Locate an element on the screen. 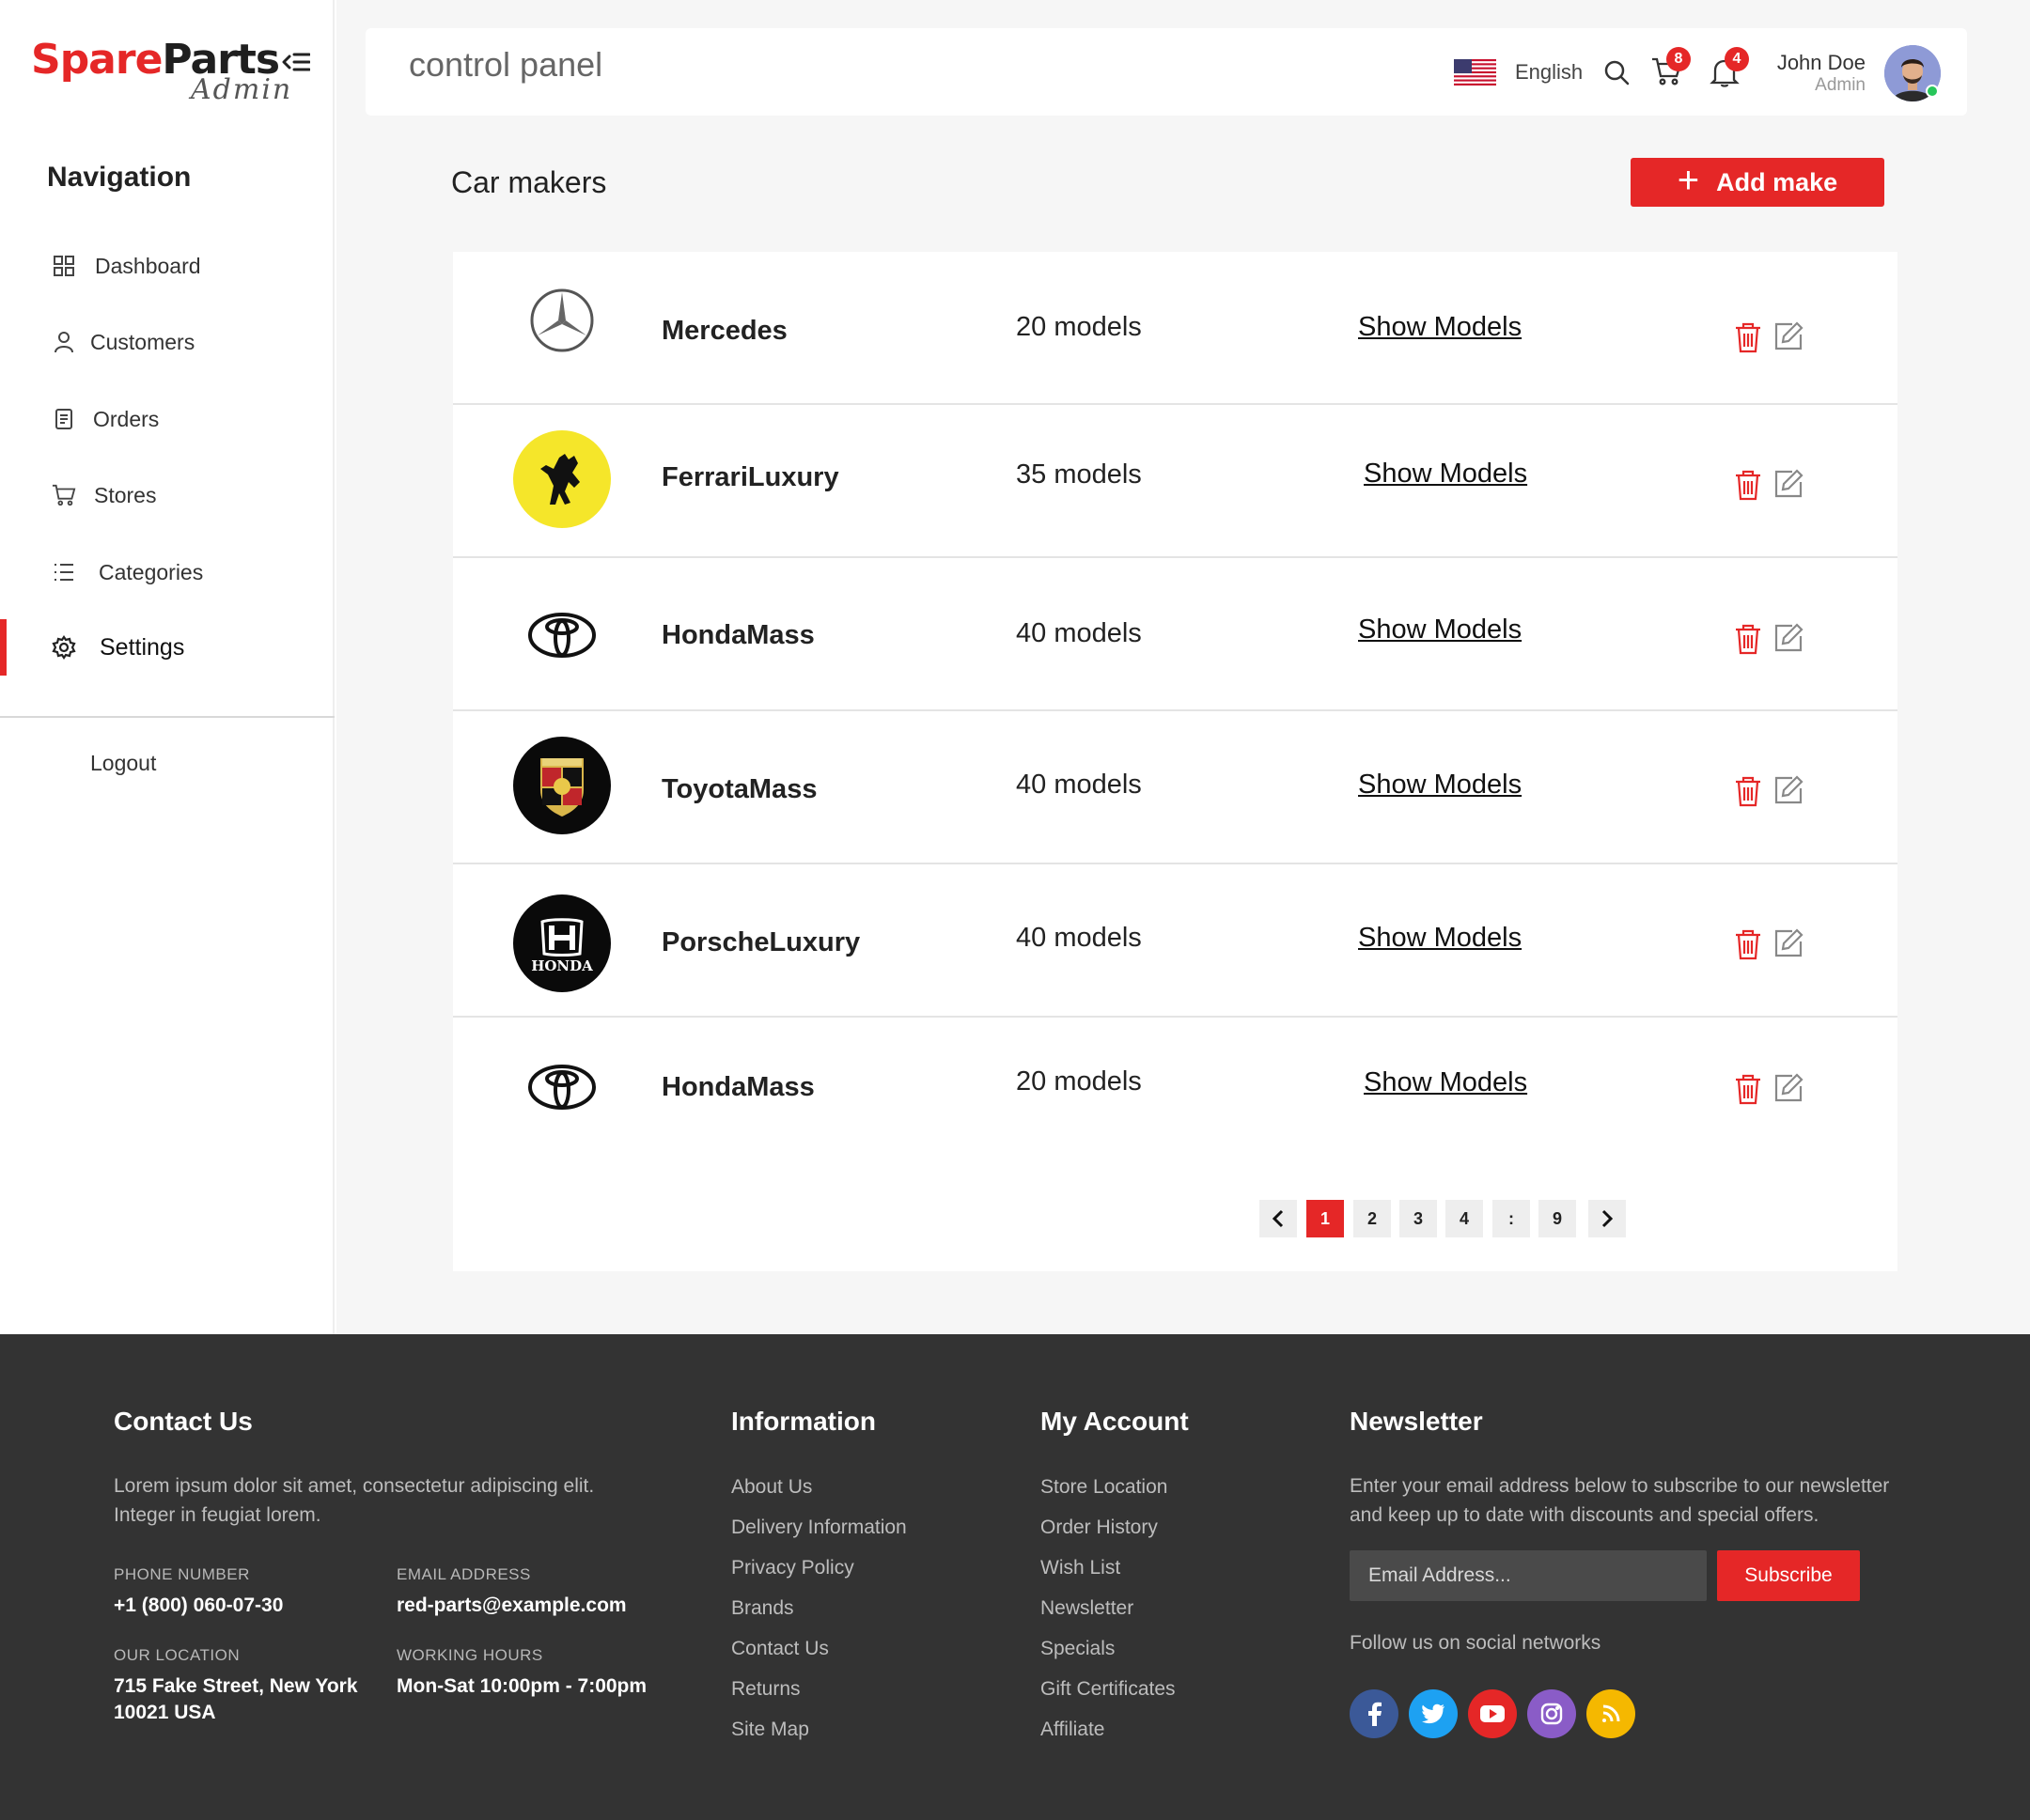 Image resolution: width=2030 pixels, height=1820 pixels. sidebar-item-label: Customers is located at coordinates (142, 341).